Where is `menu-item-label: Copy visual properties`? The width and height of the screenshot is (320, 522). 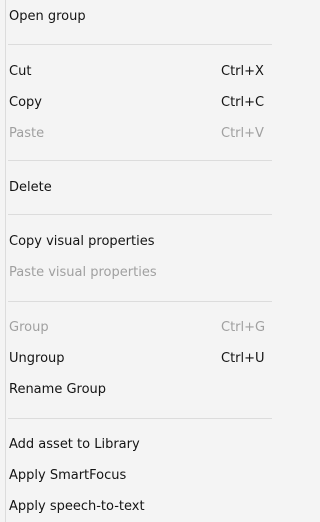 menu-item-label: Copy visual properties is located at coordinates (82, 241).